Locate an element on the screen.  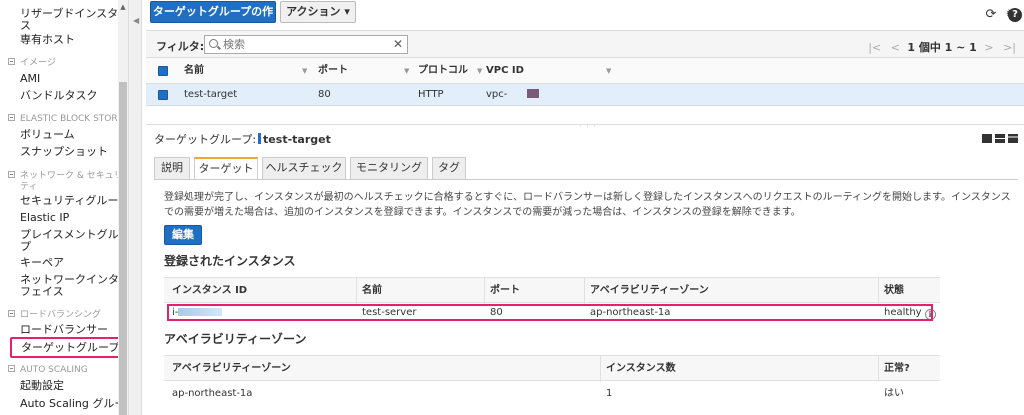
sidebar-section-images: イメージ is located at coordinates (32, 63).